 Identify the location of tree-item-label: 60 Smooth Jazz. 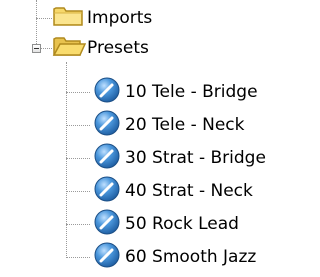
(191, 257).